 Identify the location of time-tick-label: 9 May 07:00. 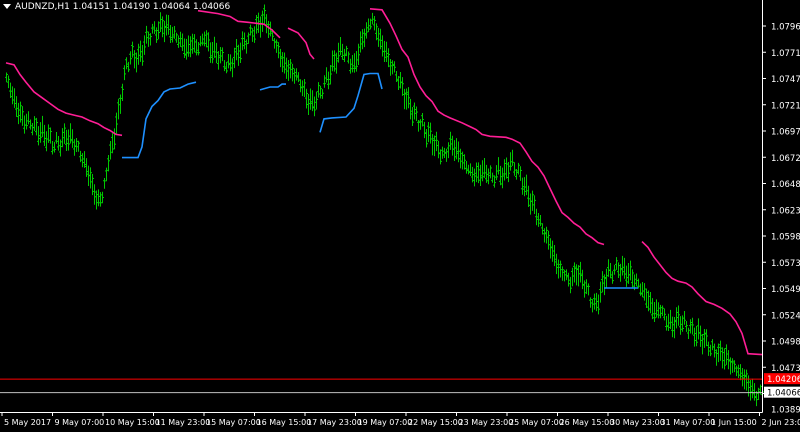
(80, 422).